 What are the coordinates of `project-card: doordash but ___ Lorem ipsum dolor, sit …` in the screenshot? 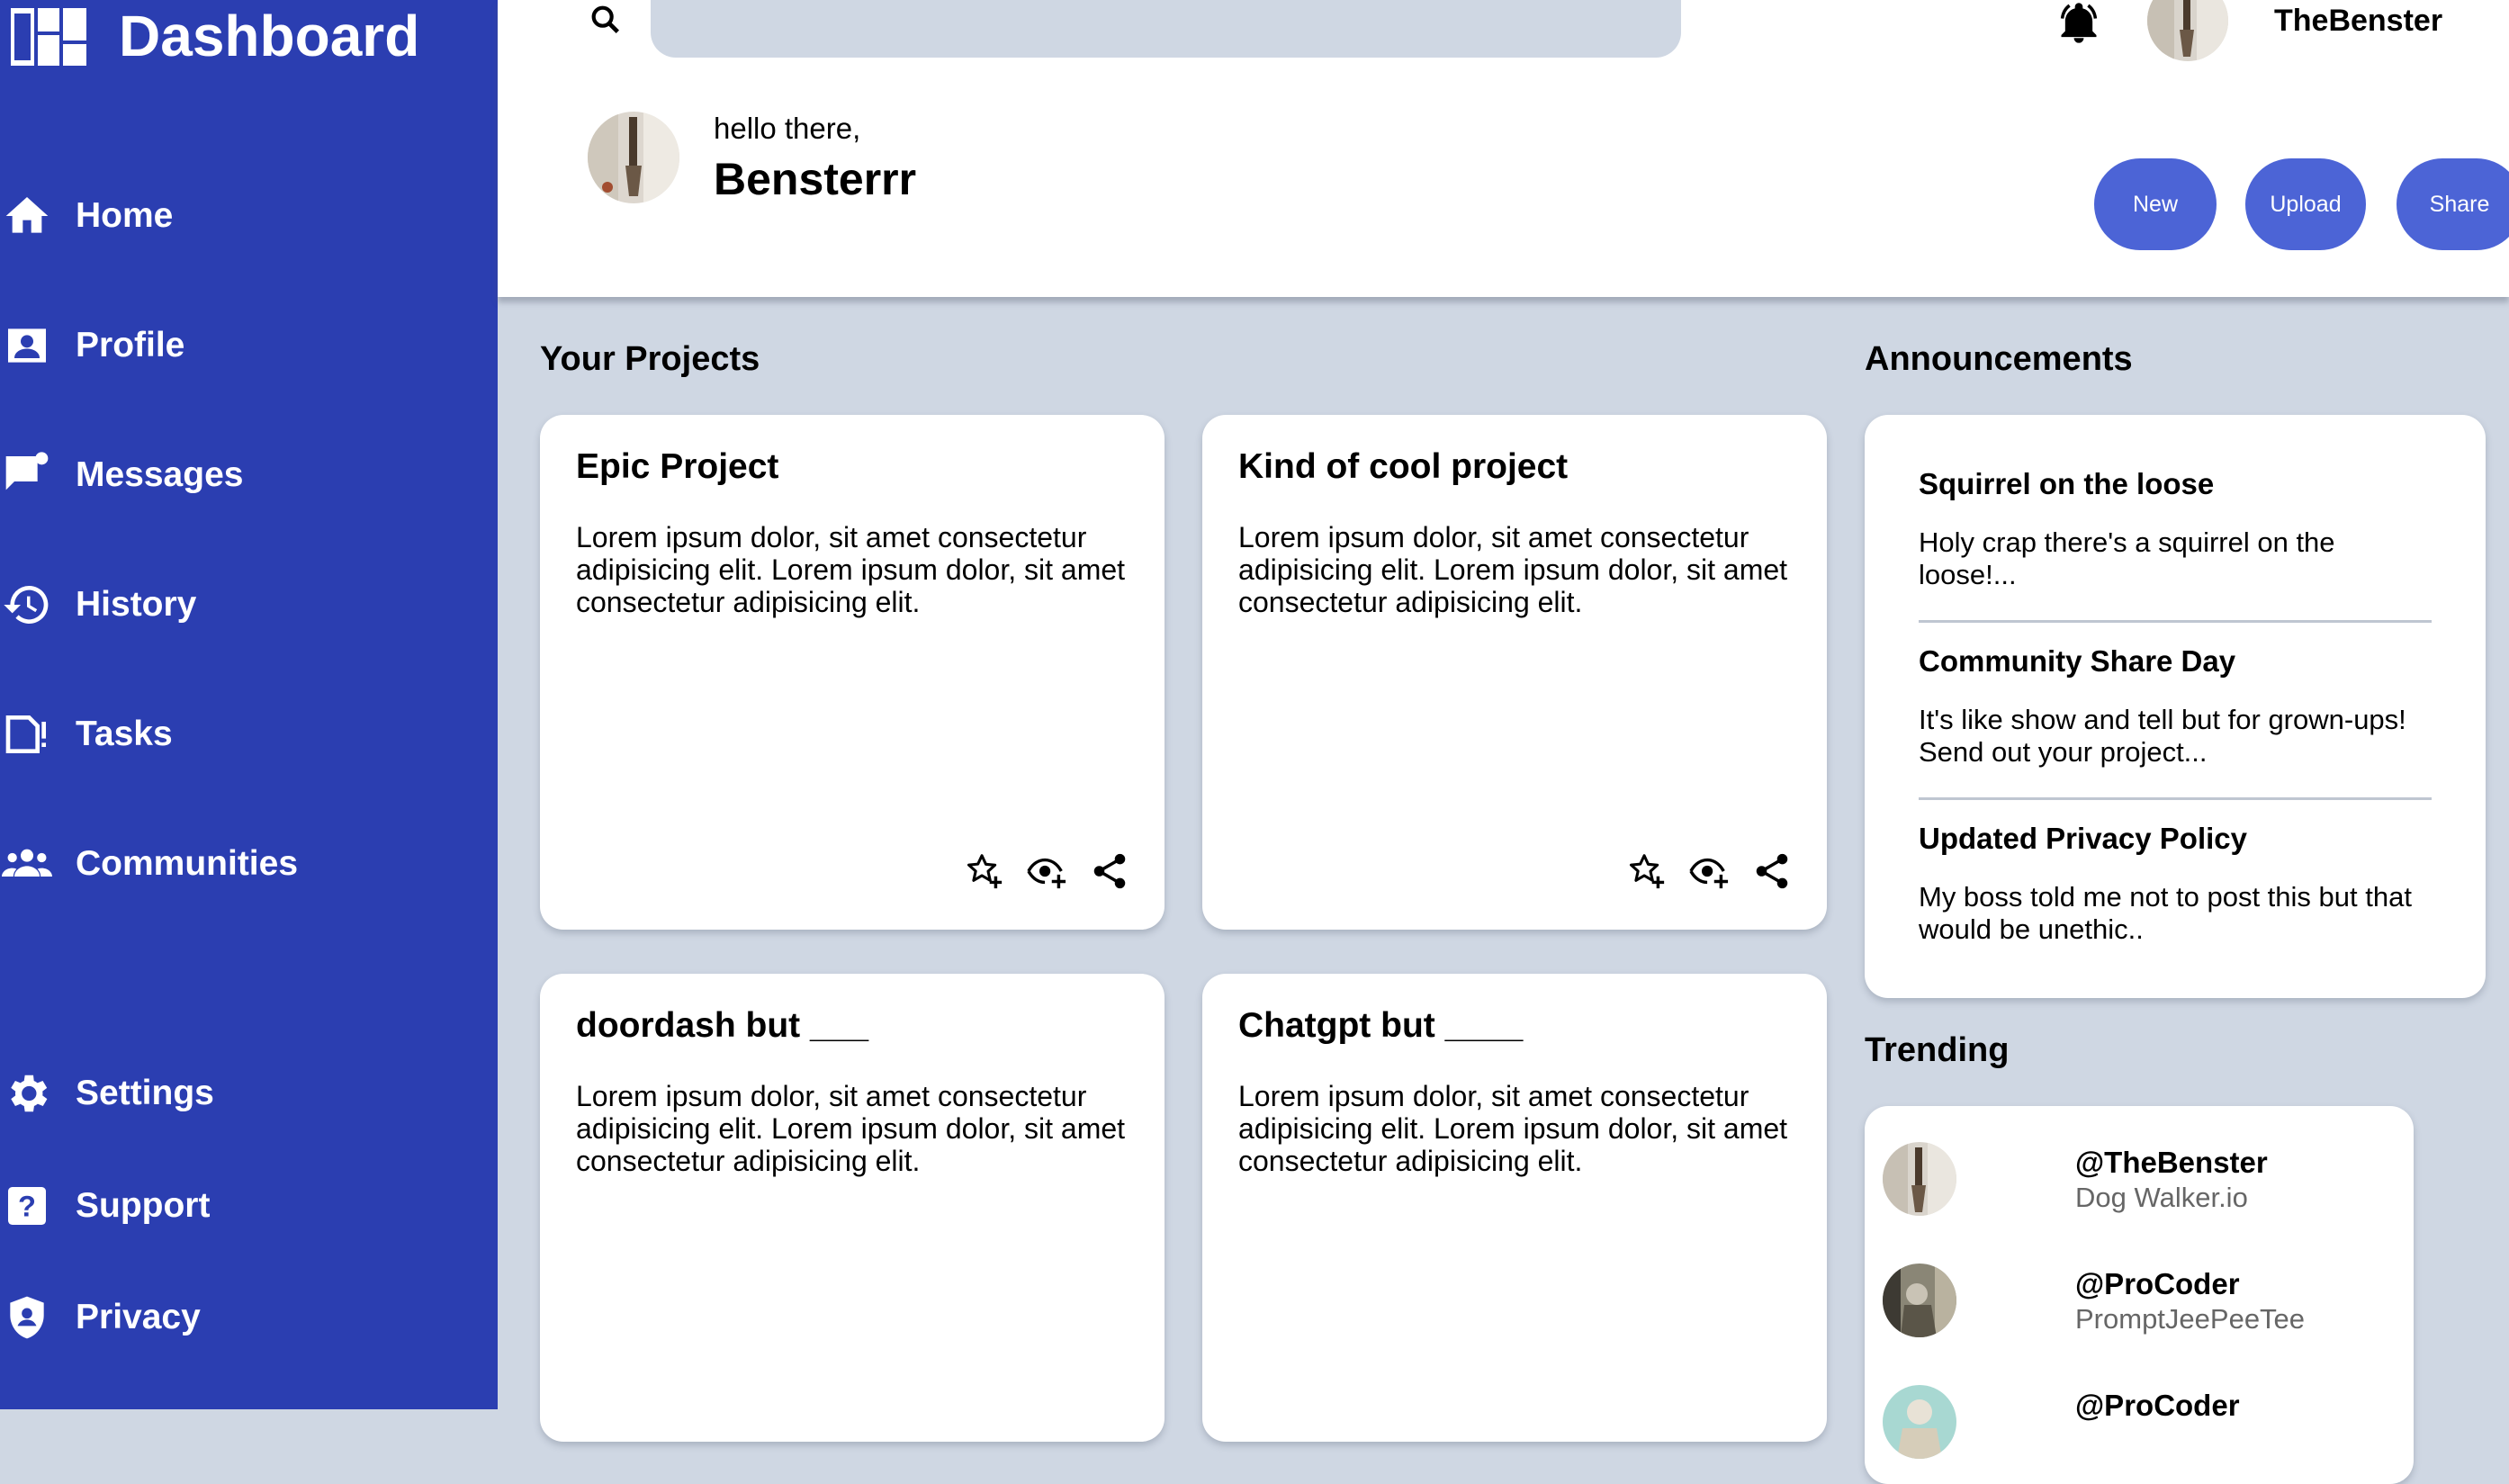 It's located at (852, 1208).